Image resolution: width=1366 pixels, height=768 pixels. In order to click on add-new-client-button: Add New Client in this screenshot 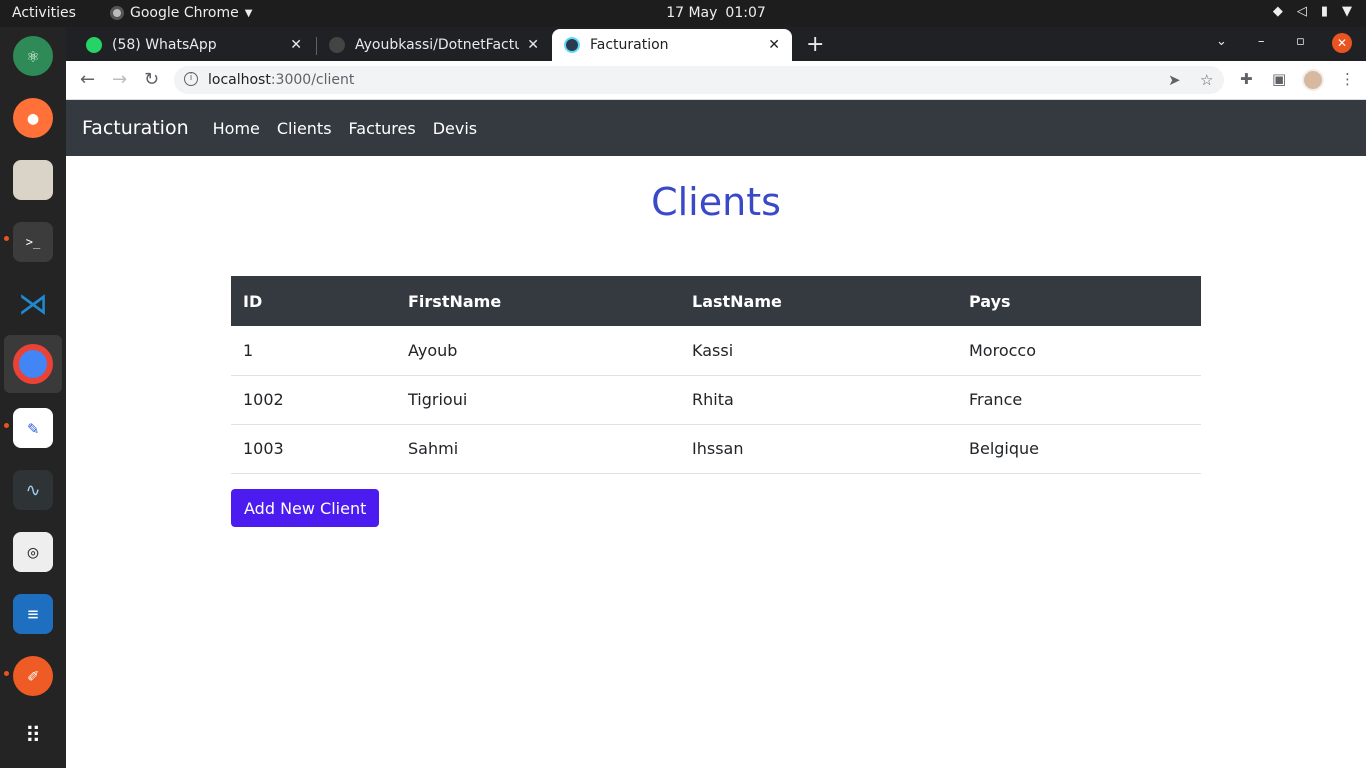, I will do `click(305, 508)`.